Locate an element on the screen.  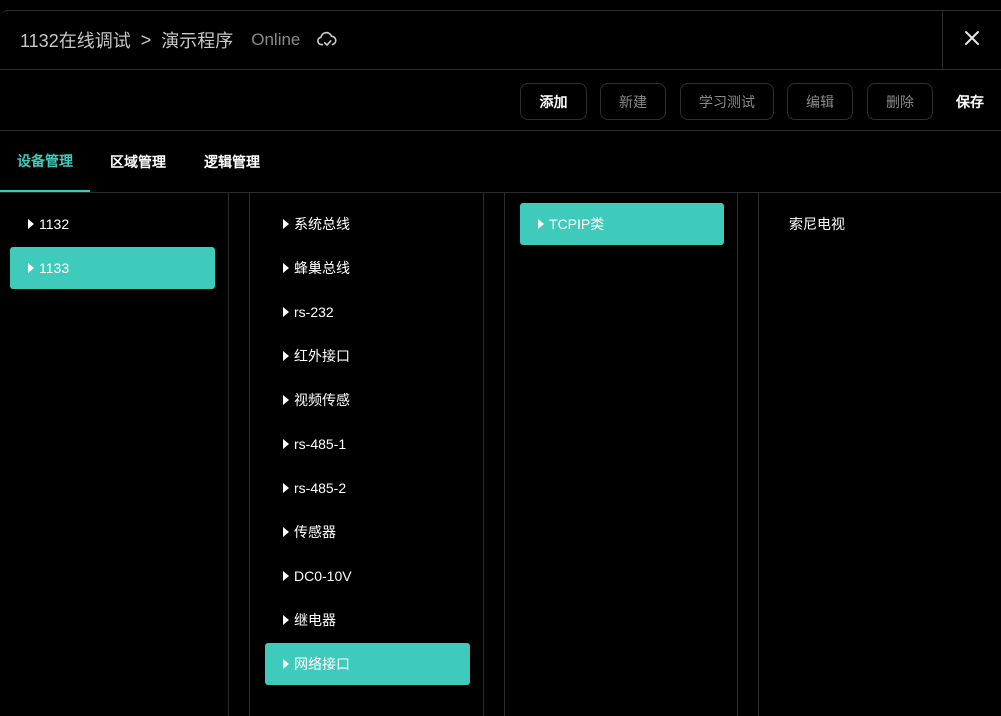
close-button is located at coordinates (971, 40).